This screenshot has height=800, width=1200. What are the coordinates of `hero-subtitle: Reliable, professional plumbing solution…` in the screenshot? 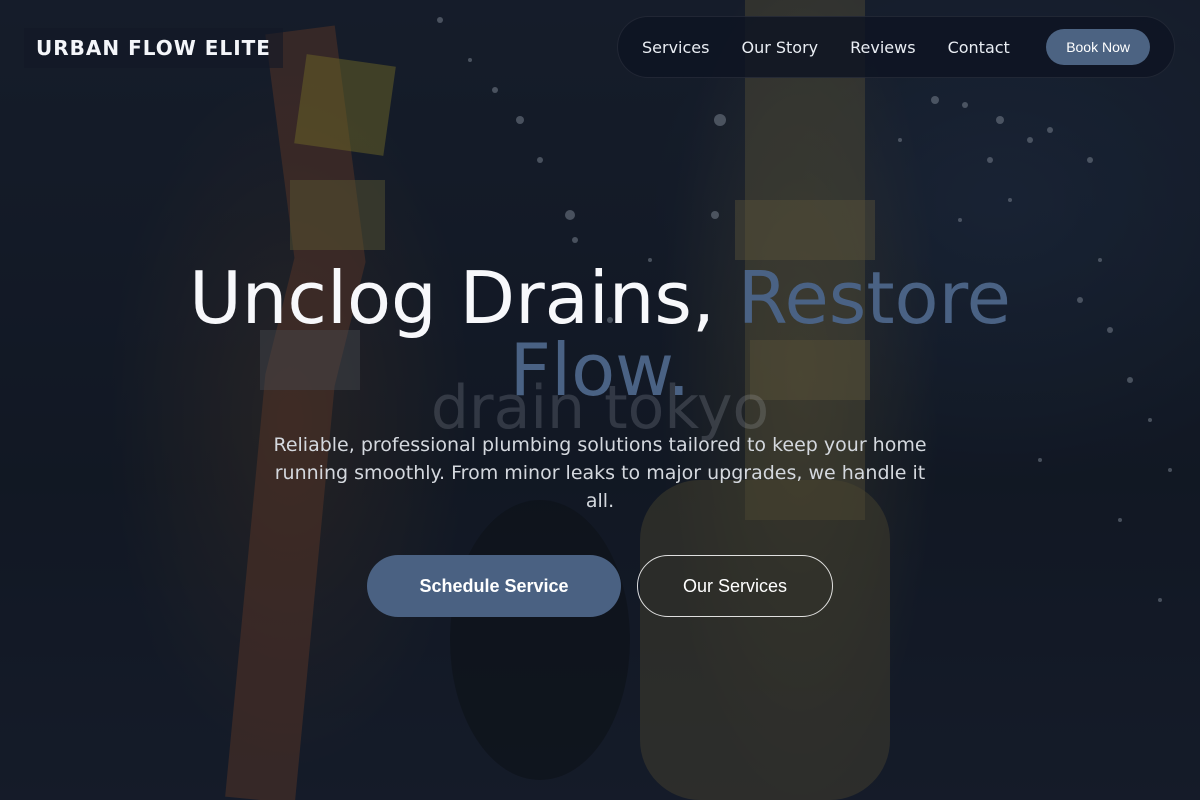 It's located at (600, 473).